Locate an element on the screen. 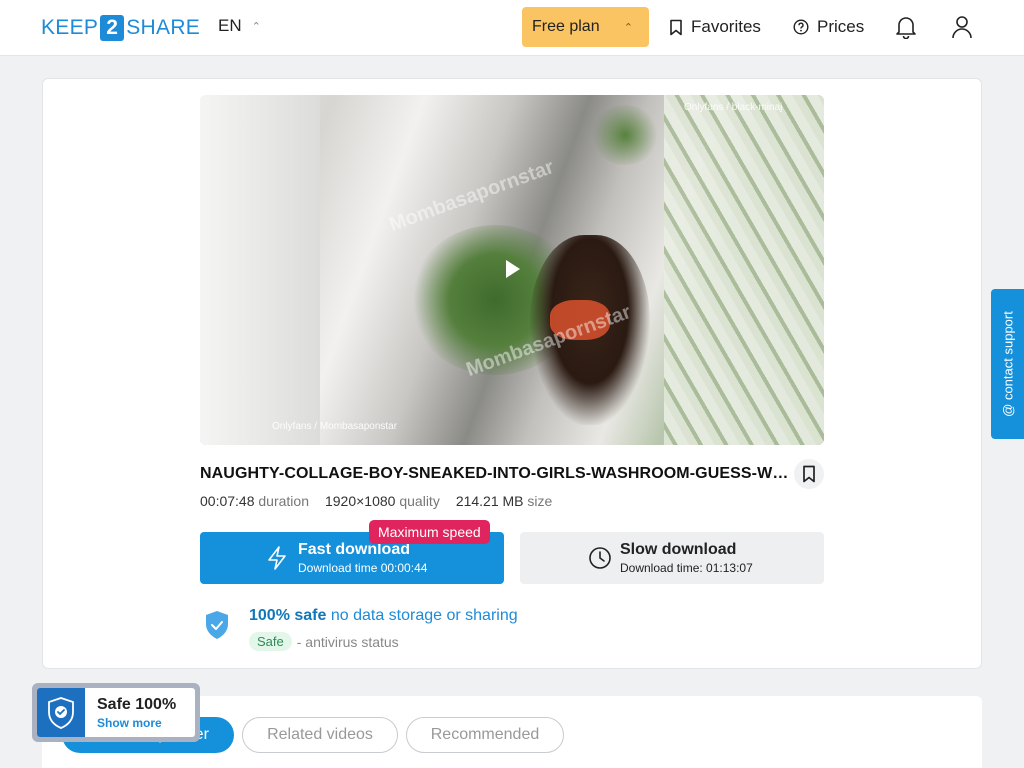  contact-support-tab: @ contact support is located at coordinates (1007, 364).